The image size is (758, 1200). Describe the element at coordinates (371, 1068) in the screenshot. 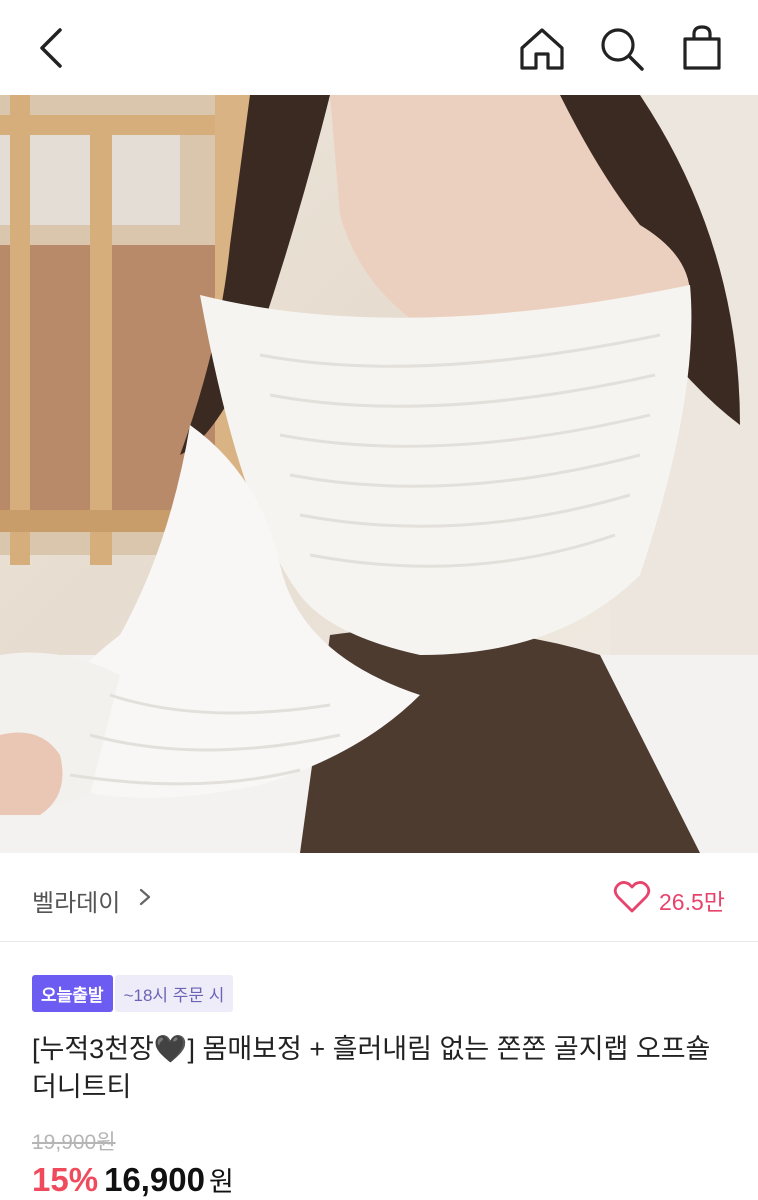

I see `product-title: [누적3천장🖤] 몸매보정 + 흘러내림 없는 쫀쫀 골지랩 오프숄더니트티` at that location.